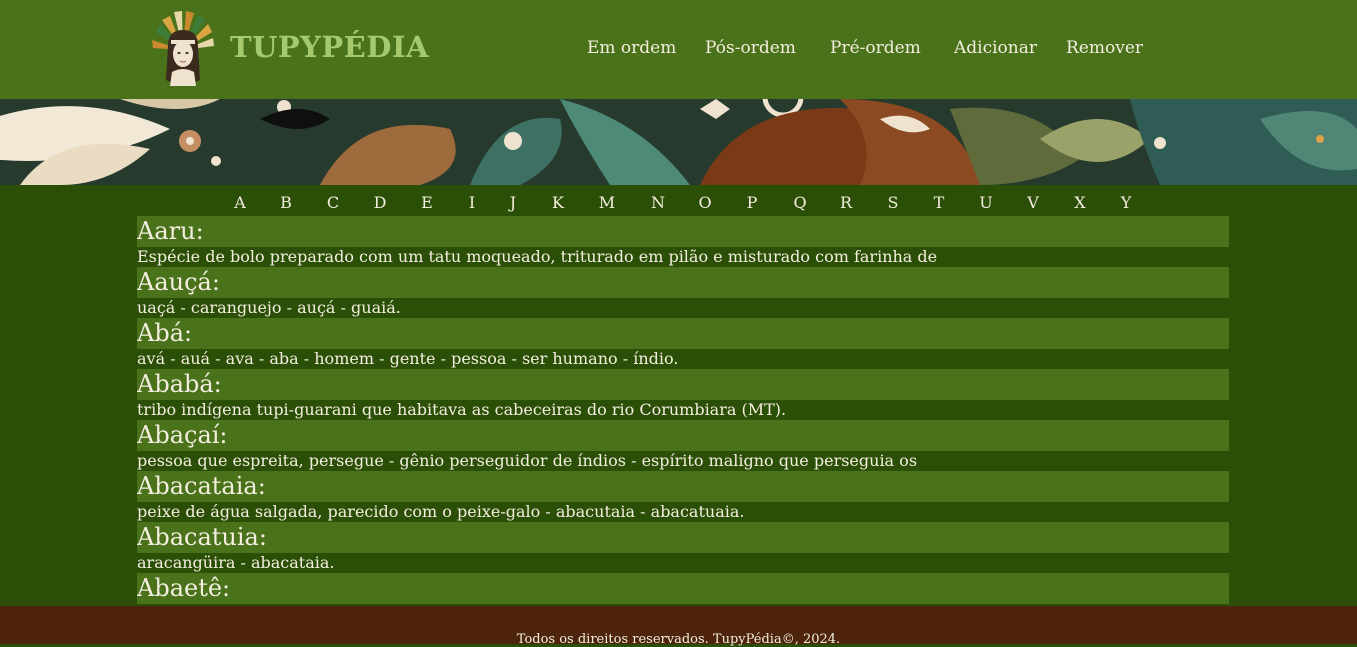 The image size is (1357, 647). Describe the element at coordinates (683, 486) in the screenshot. I see `entry-term: Abacataia:` at that location.